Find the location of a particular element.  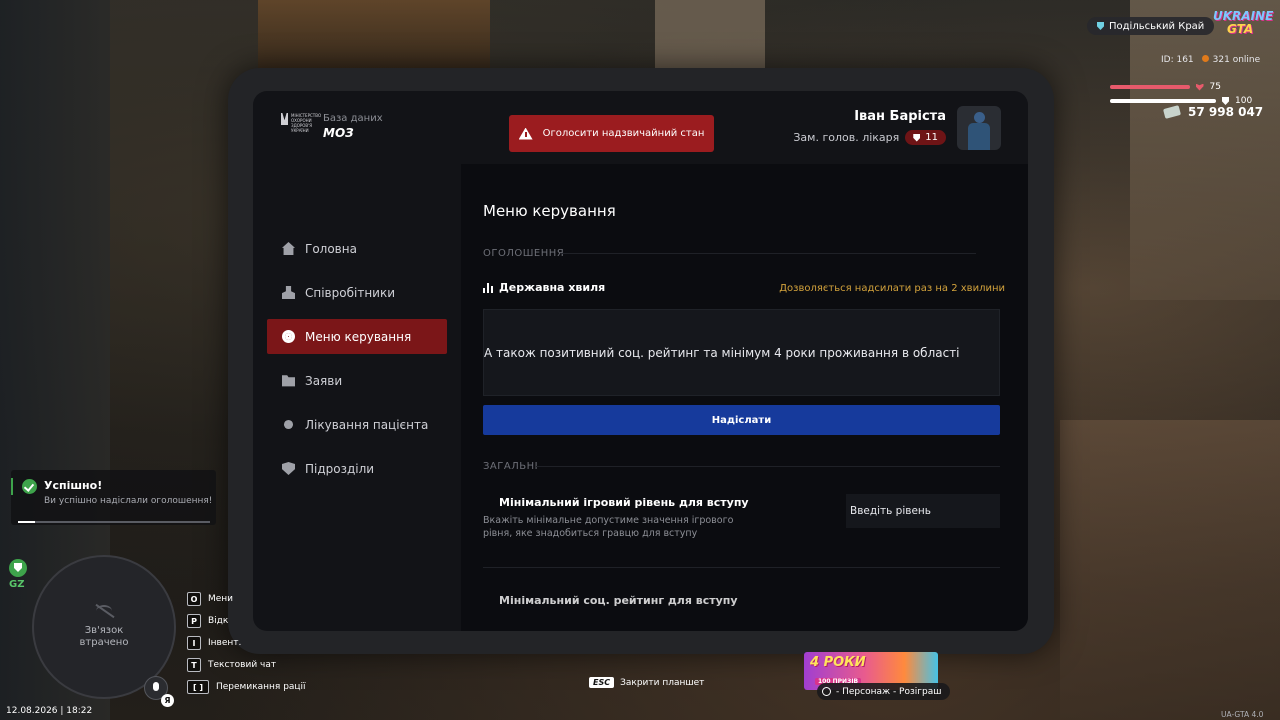

hotkey-item: O Мени is located at coordinates (246, 599).